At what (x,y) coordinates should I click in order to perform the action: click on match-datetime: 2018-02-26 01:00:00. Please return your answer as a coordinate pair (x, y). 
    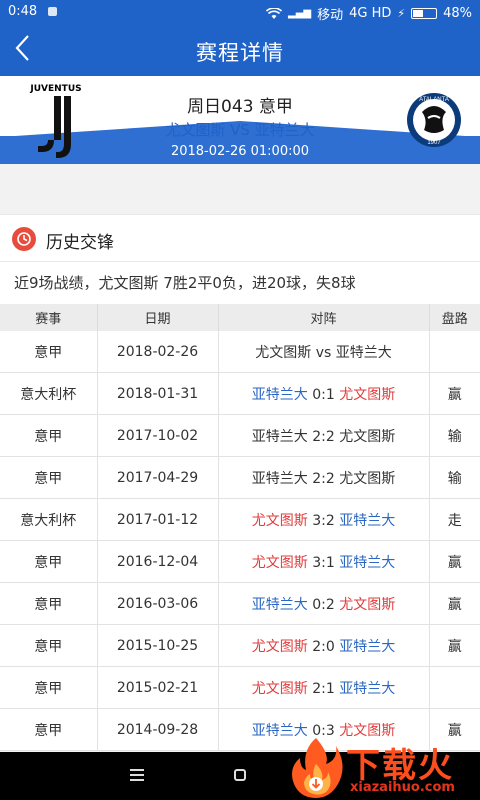
    Looking at the image, I should click on (240, 151).